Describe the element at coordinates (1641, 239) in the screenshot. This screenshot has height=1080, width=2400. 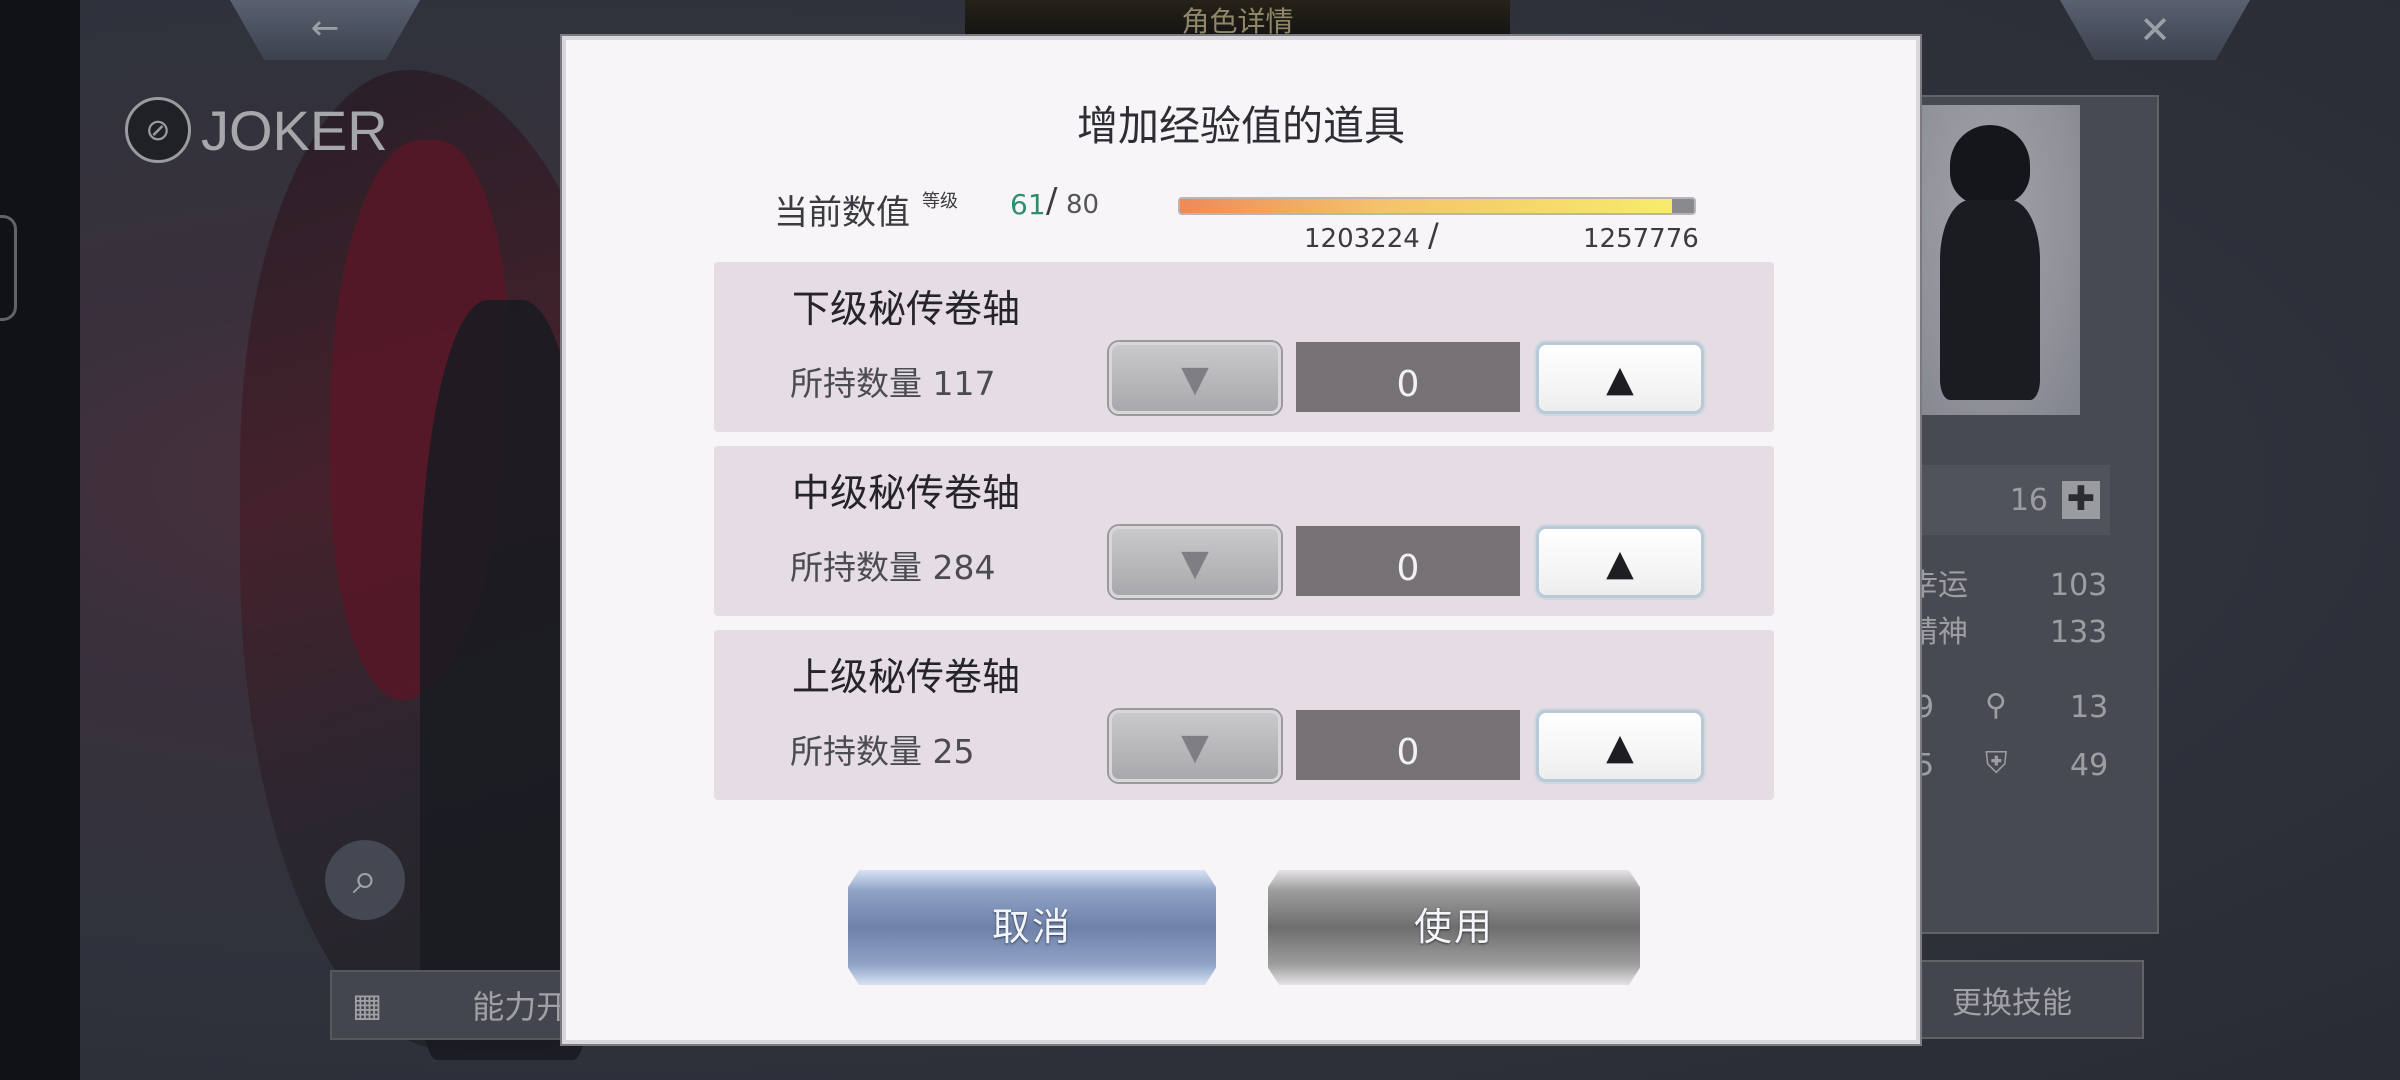
I see `next-level-exp: 1257776` at that location.